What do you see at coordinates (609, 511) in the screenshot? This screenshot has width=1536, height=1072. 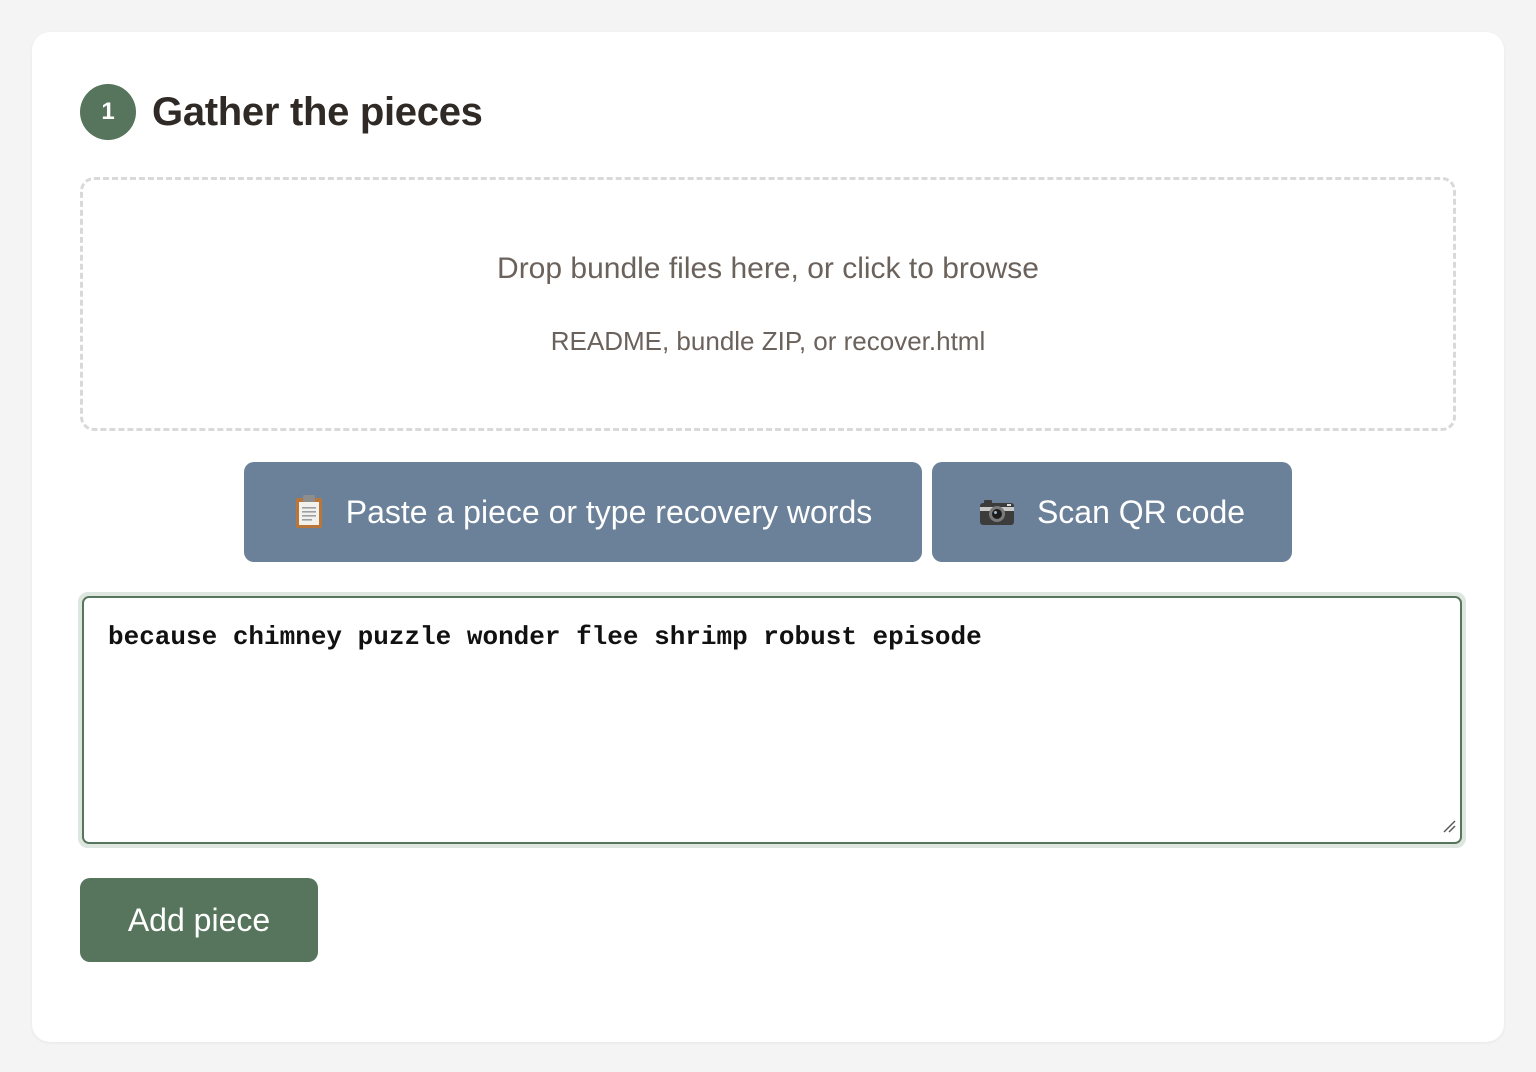 I see `paste-piece-label: Paste a piece or type recovery words` at bounding box center [609, 511].